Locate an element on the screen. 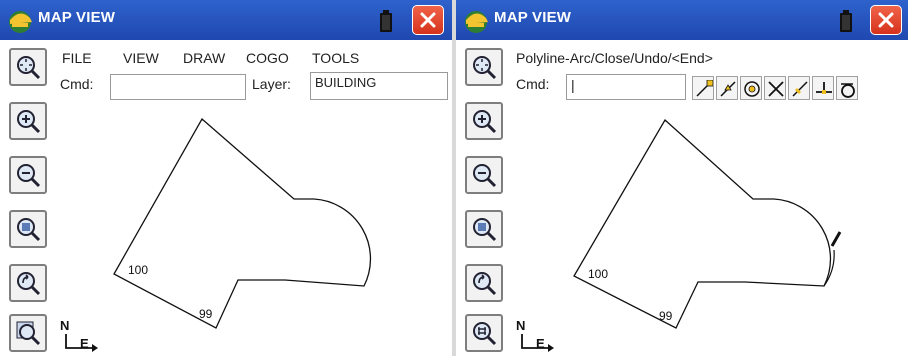 Image resolution: width=908 pixels, height=356 pixels. snap-endpoint-icon is located at coordinates (704, 88).